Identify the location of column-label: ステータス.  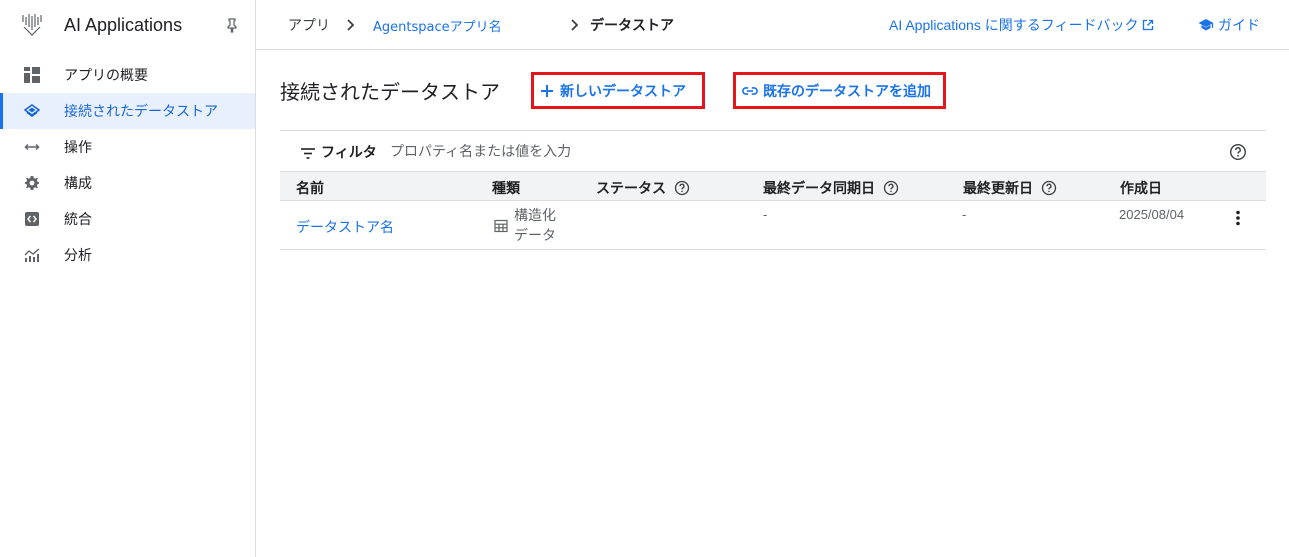
(631, 188).